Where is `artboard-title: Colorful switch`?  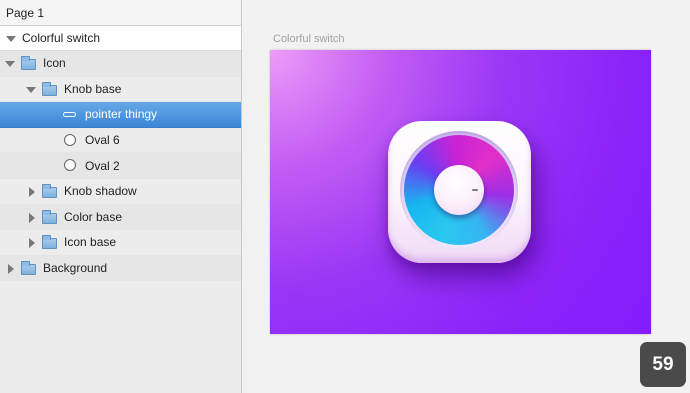
artboard-title: Colorful switch is located at coordinates (309, 39).